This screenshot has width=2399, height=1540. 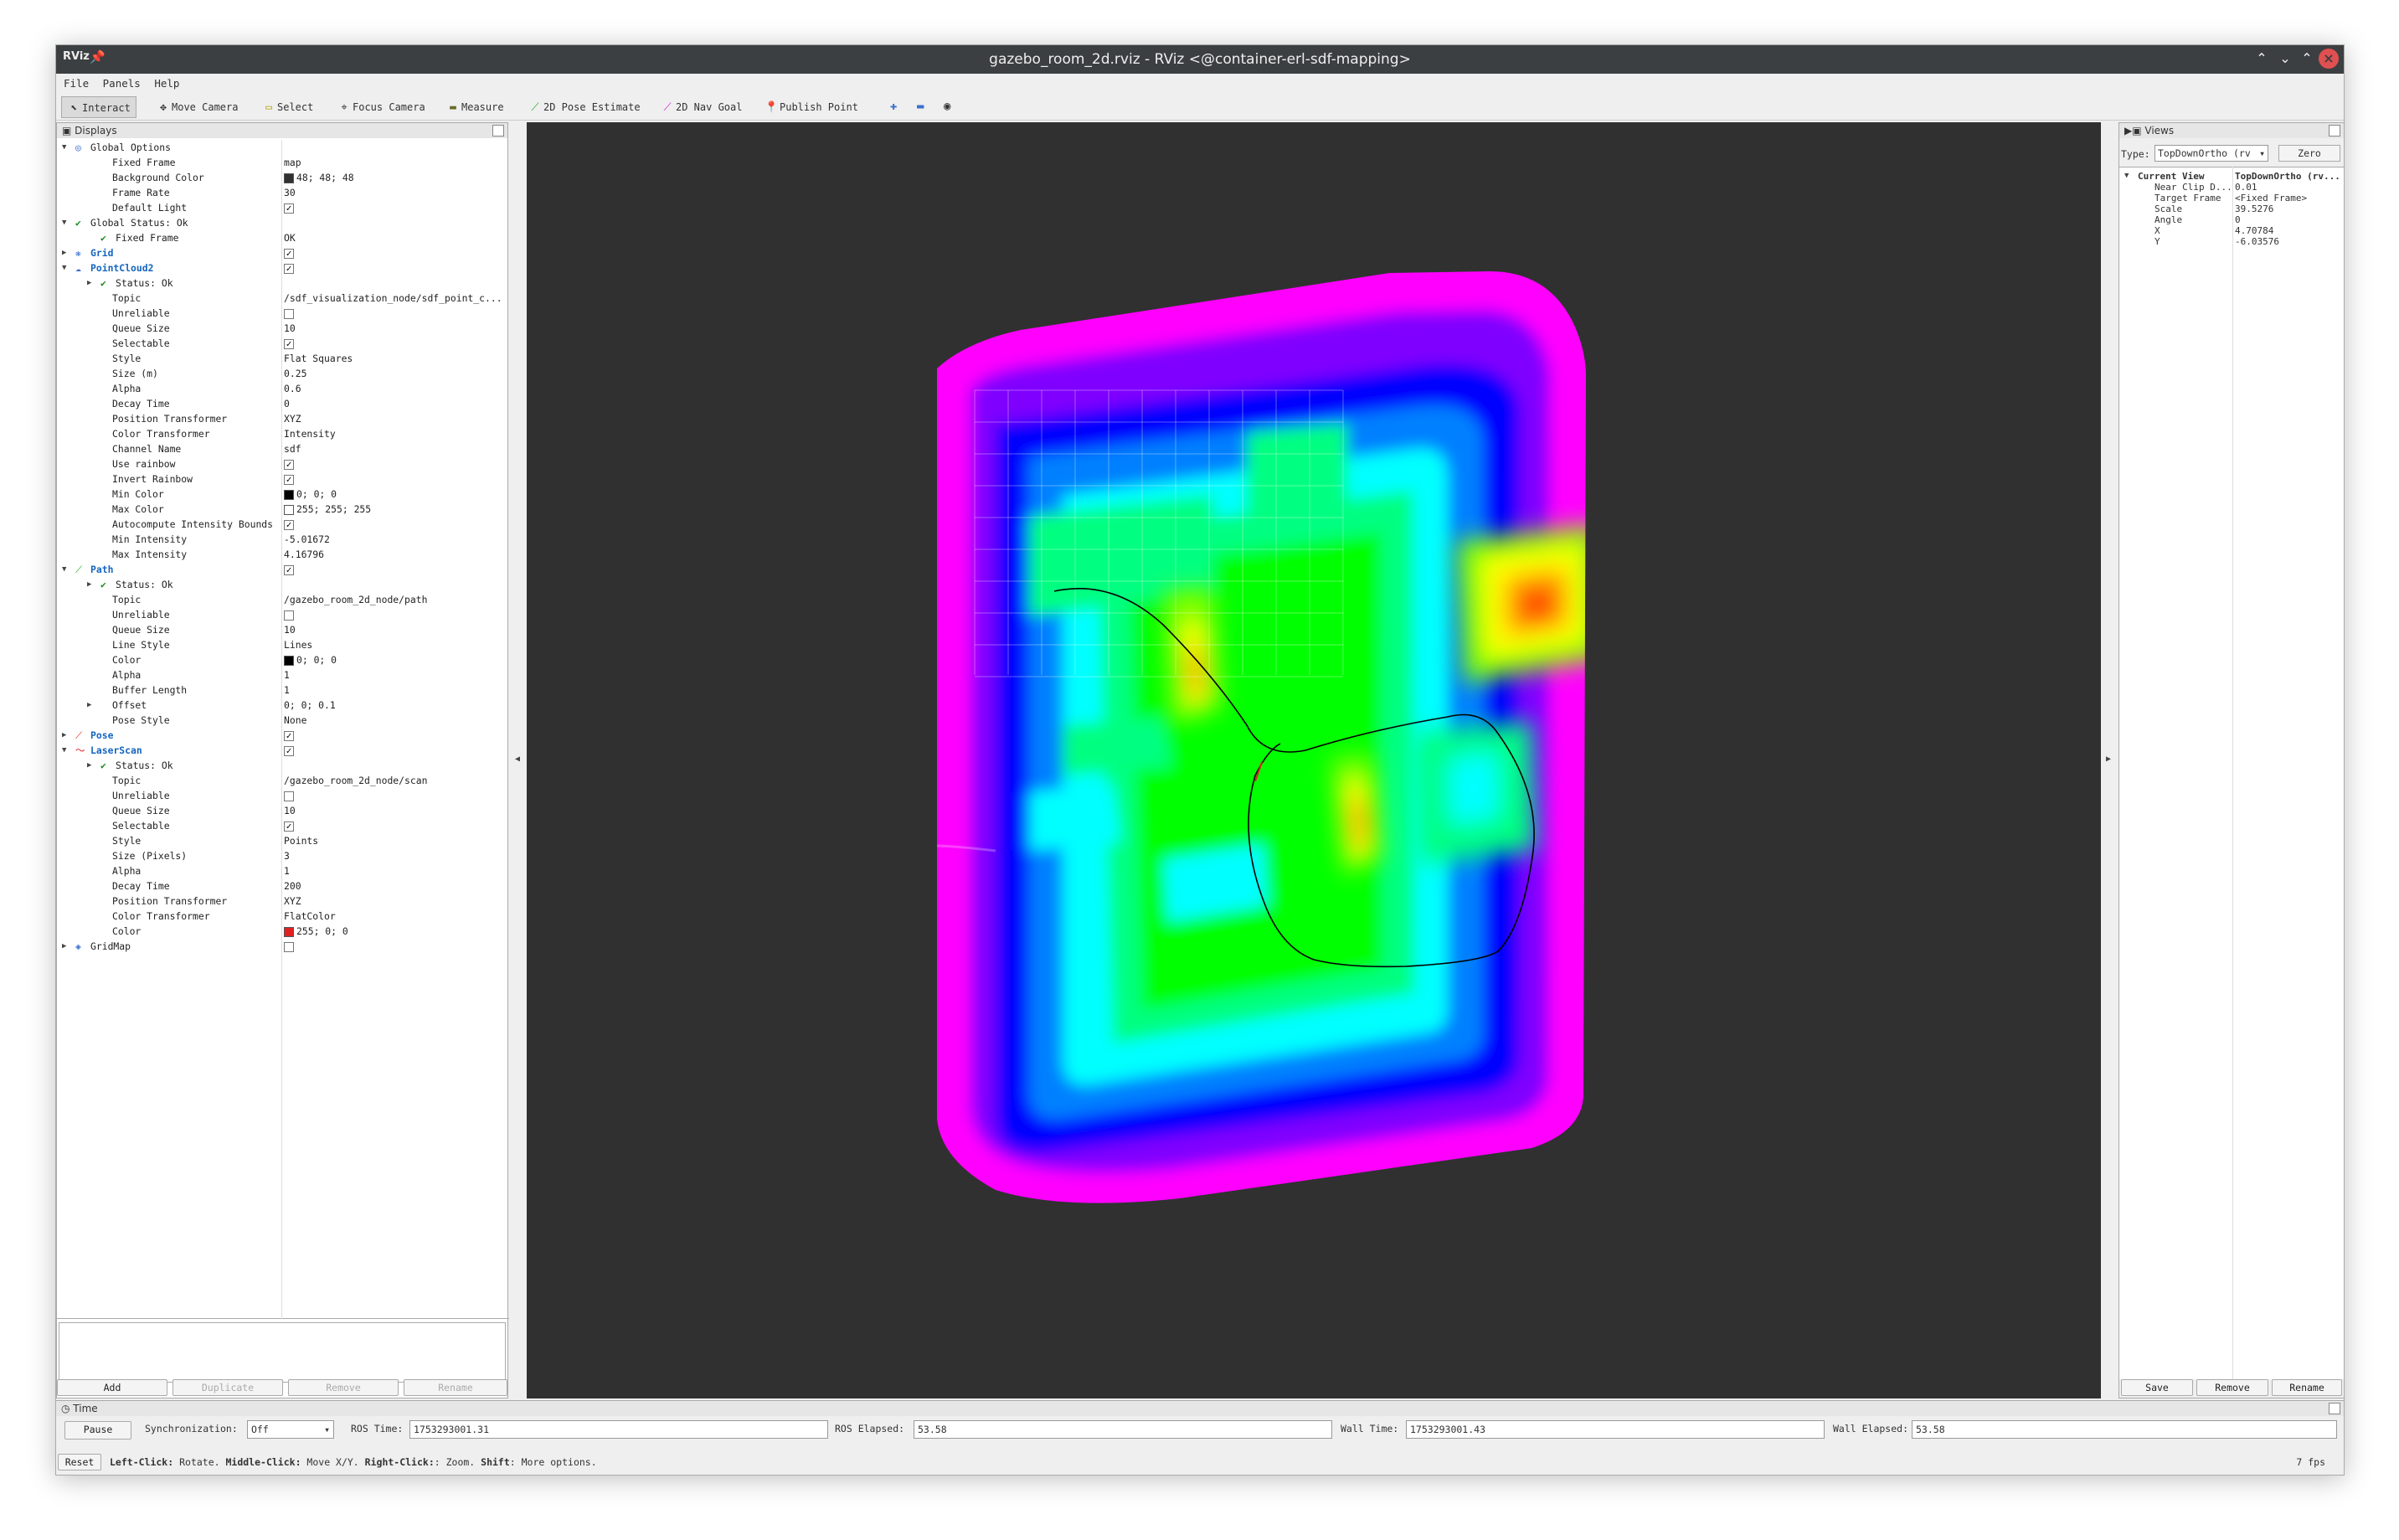 I want to click on property-value: Points, so click(x=301, y=840).